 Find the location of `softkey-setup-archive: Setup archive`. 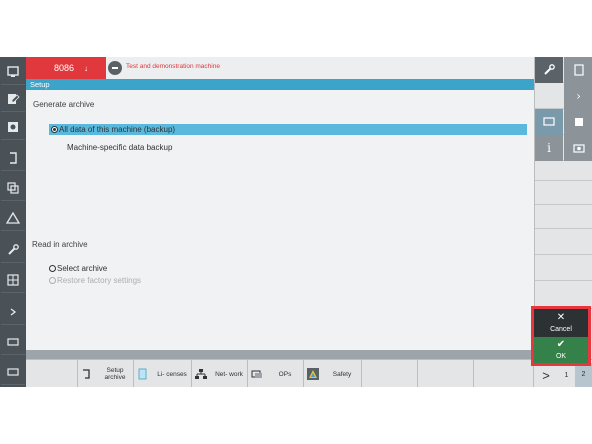

softkey-setup-archive: Setup archive is located at coordinates (106, 373).